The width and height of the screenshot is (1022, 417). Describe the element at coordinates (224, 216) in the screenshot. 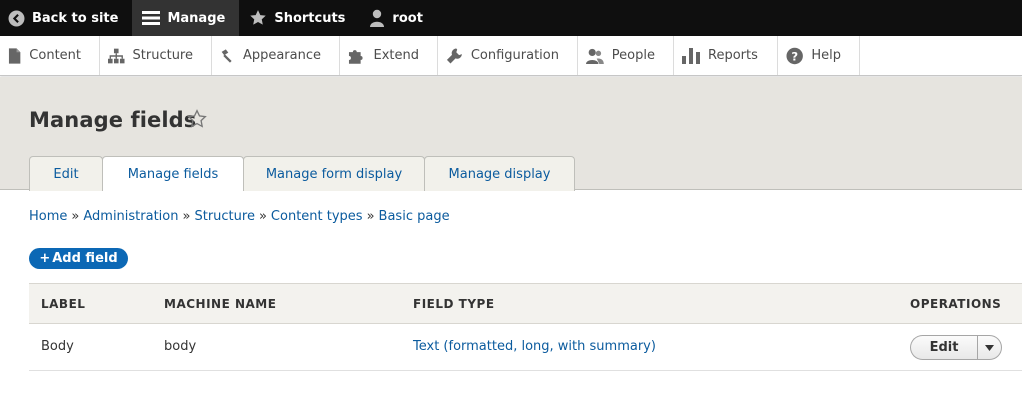

I see `breadcrumb-link-structure: Structure` at that location.